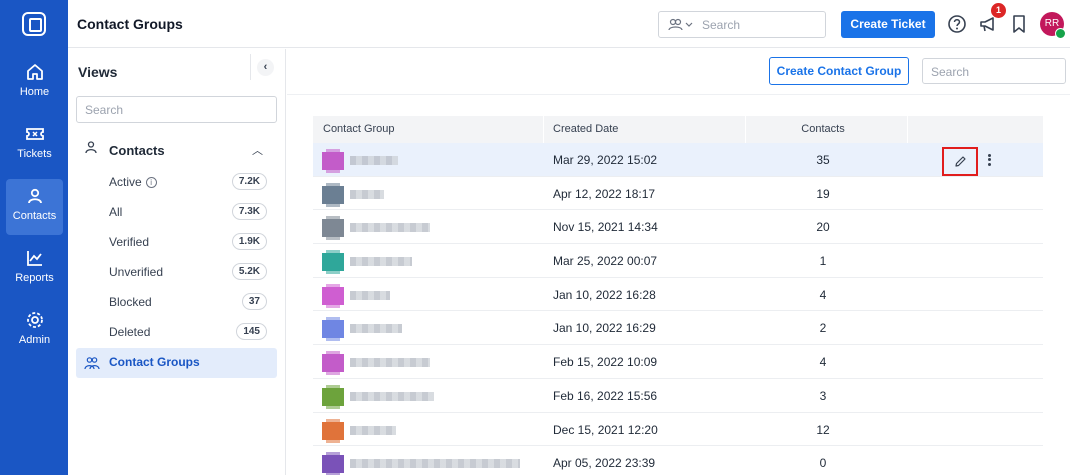 This screenshot has height=475, width=1070. What do you see at coordinates (176, 302) in the screenshot?
I see `view-item-blocked: Blocked 37` at bounding box center [176, 302].